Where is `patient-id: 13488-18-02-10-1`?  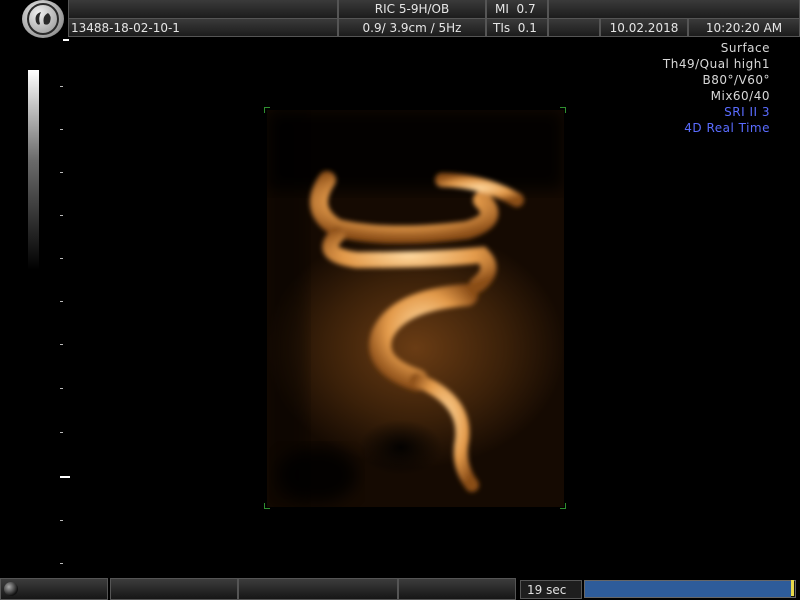 patient-id: 13488-18-02-10-1 is located at coordinates (203, 28).